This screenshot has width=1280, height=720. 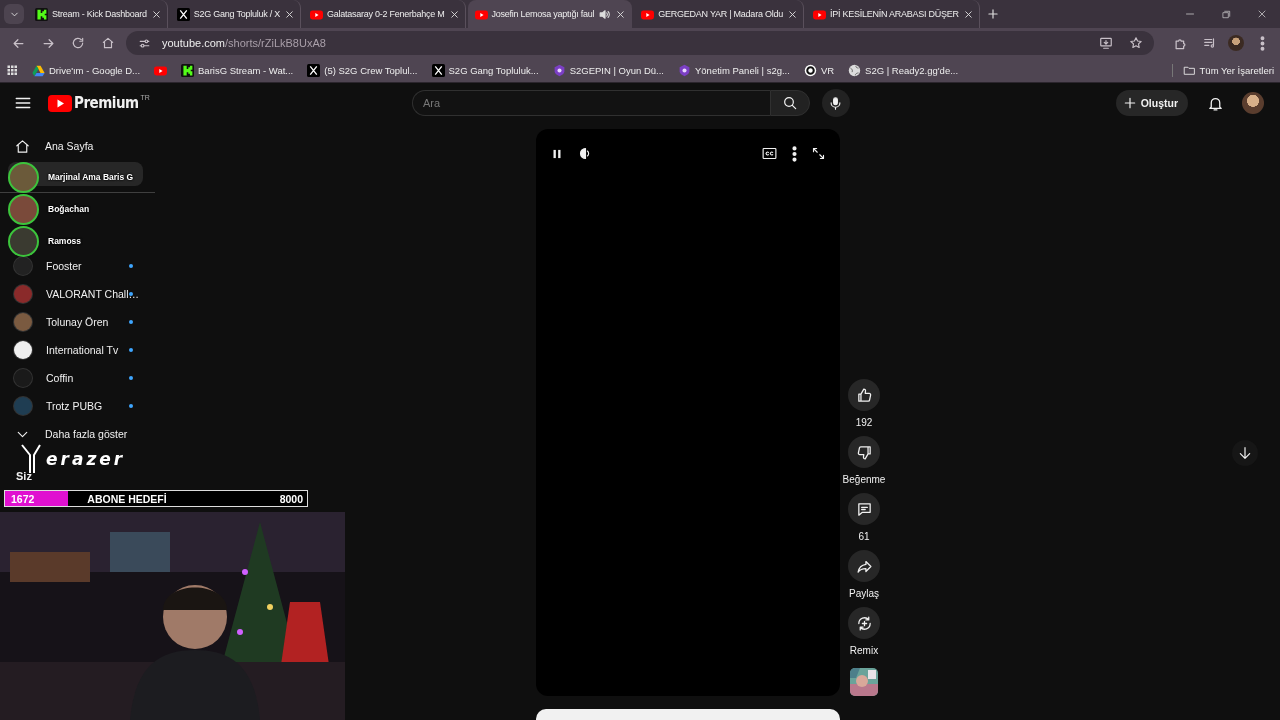 I want to click on drive-logo-icon, so click(x=38, y=70).